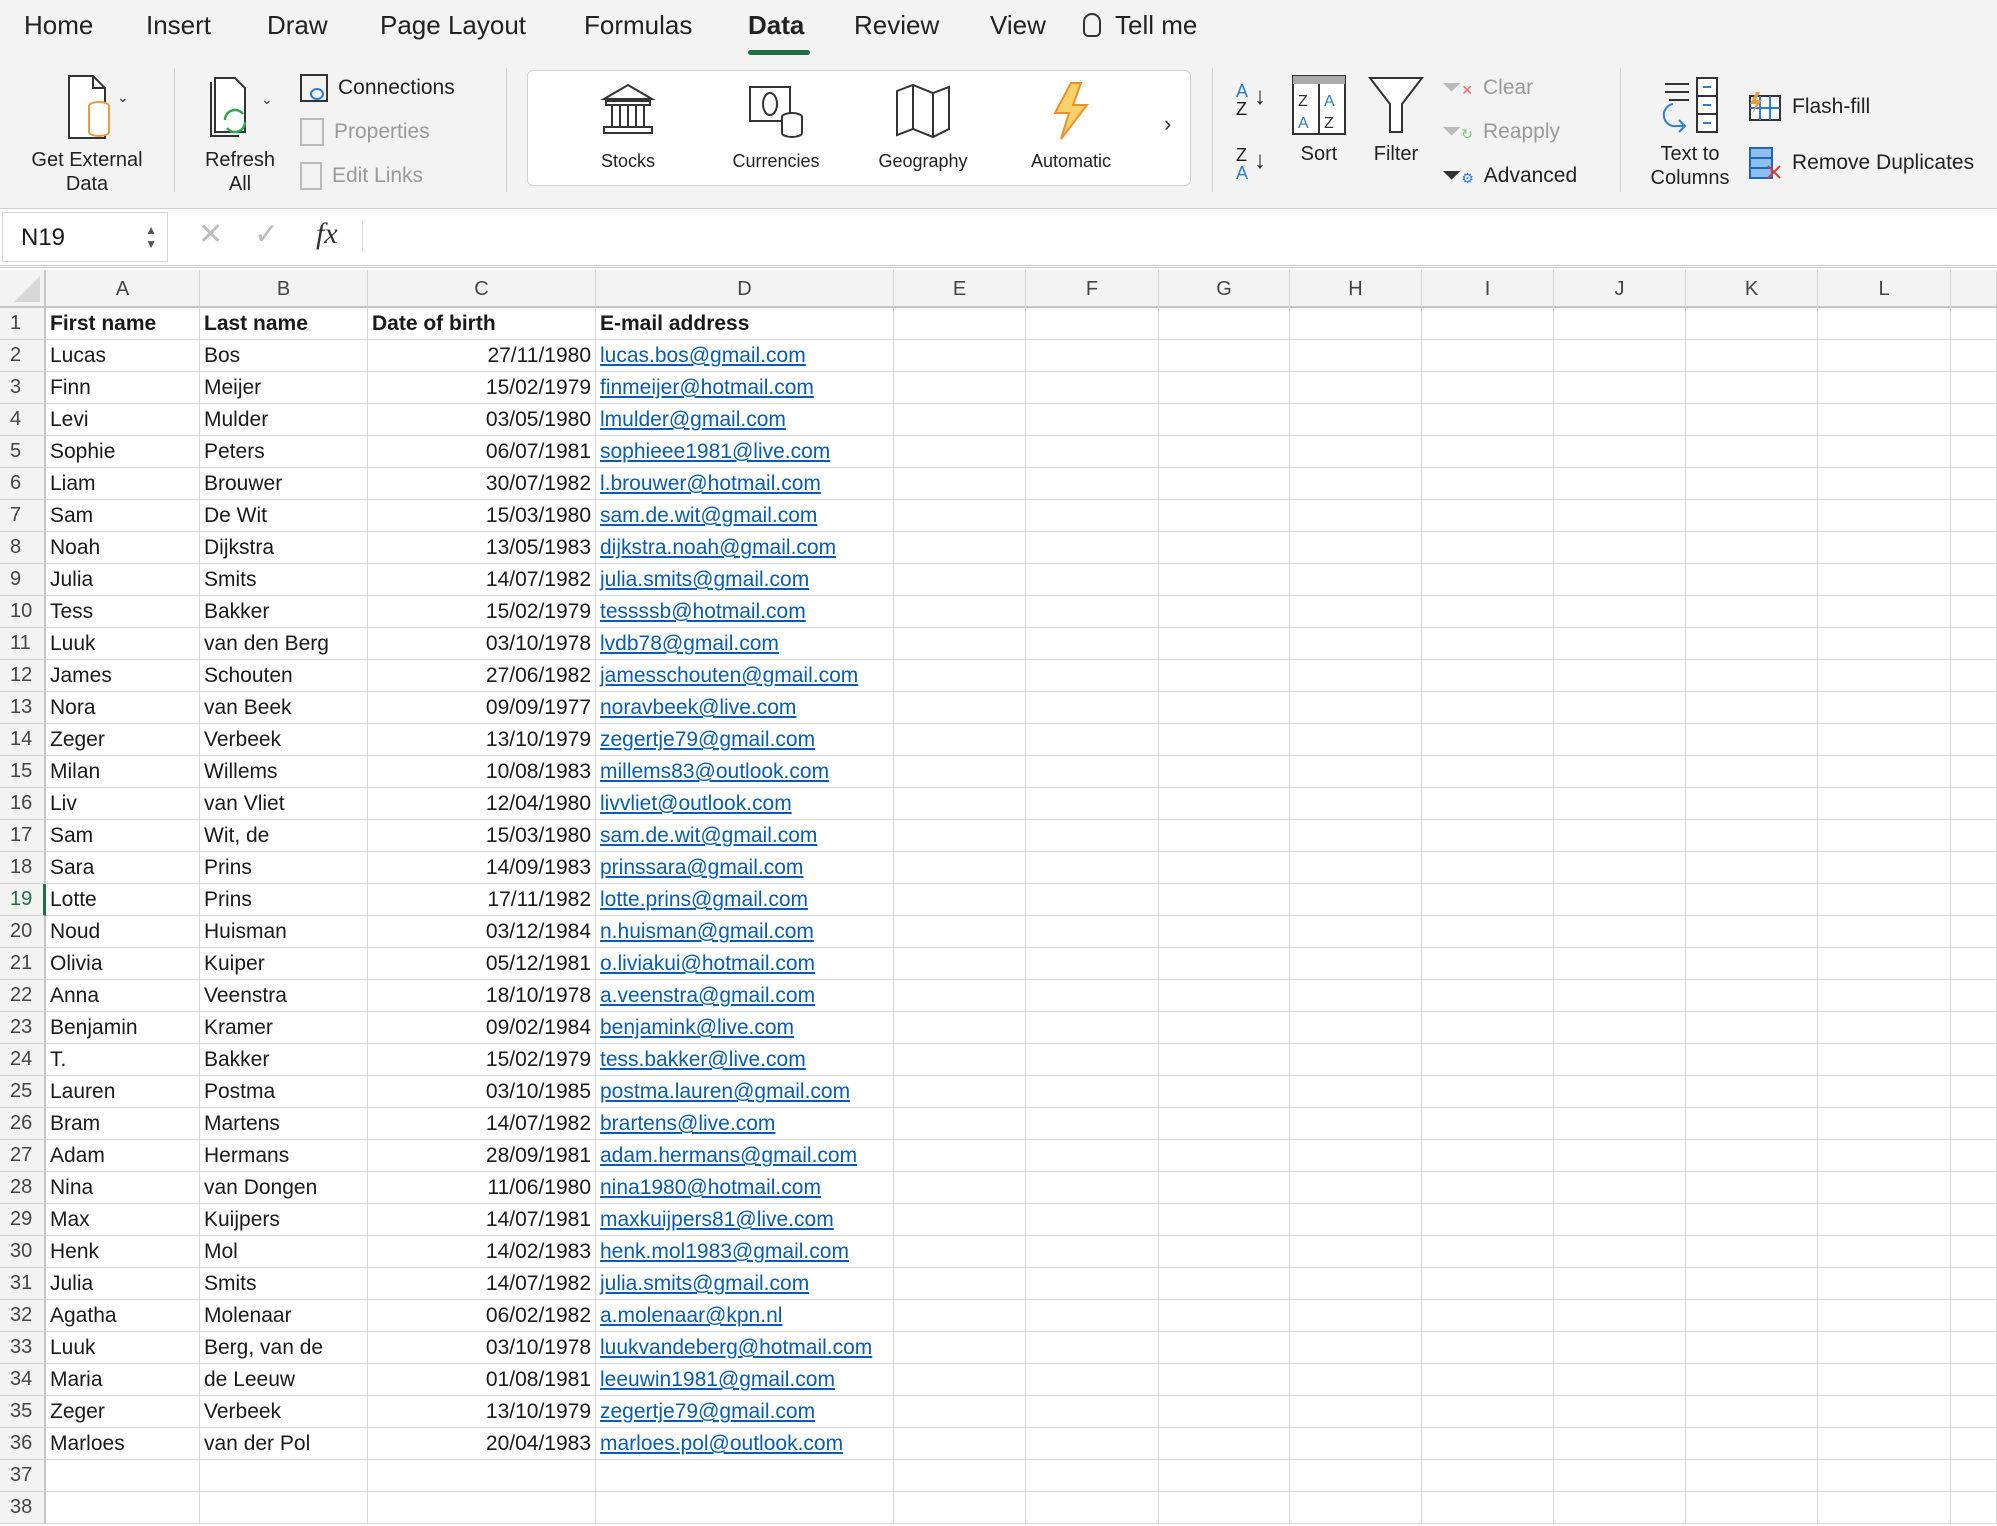 The width and height of the screenshot is (1997, 1526). I want to click on email-link: zegertje79@gmail.com, so click(707, 739).